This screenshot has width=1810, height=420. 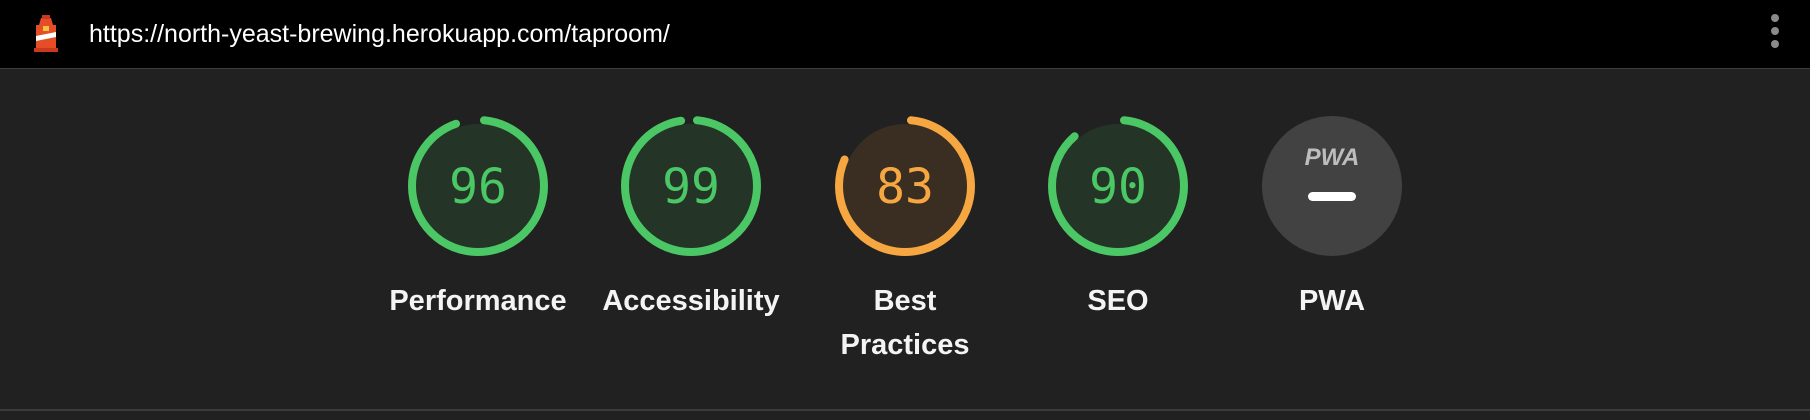 What do you see at coordinates (905, 301) in the screenshot?
I see `best-practices-label-line1: Best` at bounding box center [905, 301].